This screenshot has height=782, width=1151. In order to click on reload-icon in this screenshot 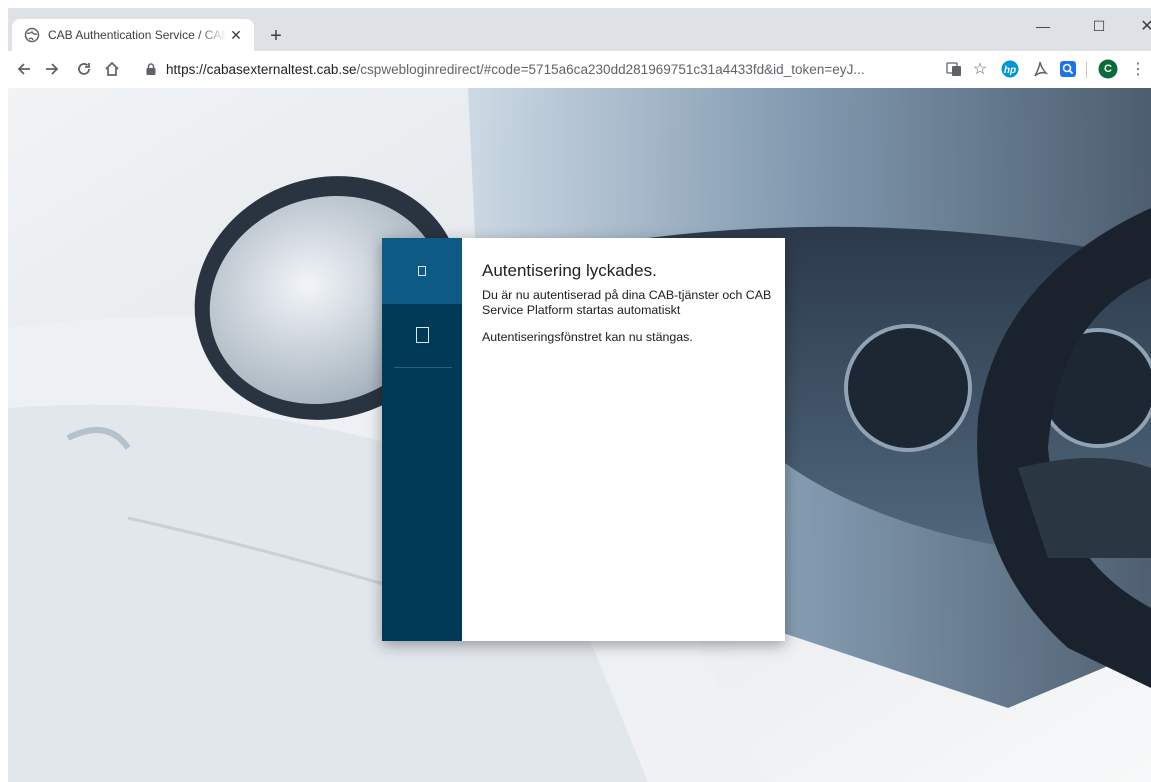, I will do `click(84, 69)`.